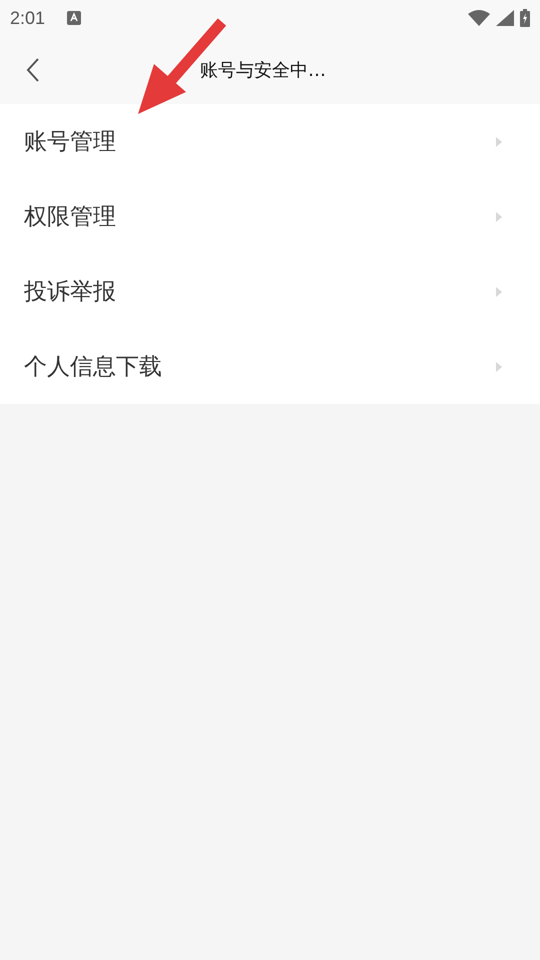 The width and height of the screenshot is (540, 960). Describe the element at coordinates (28, 18) in the screenshot. I see `status-time: 2:01` at that location.